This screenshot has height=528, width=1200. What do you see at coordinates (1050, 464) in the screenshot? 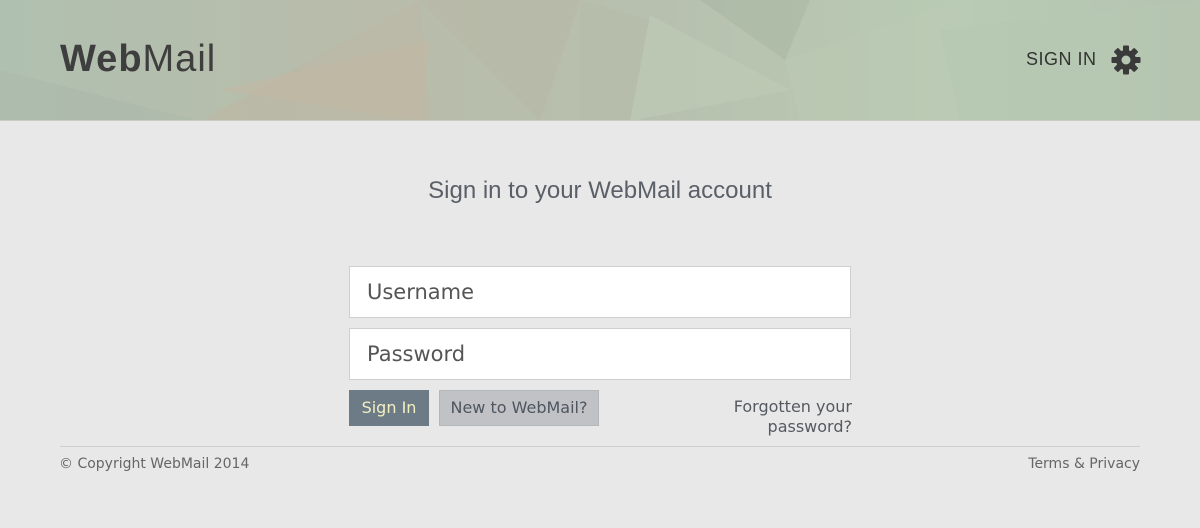
I see `terms-privacy-link: Terms & Privacy` at bounding box center [1050, 464].